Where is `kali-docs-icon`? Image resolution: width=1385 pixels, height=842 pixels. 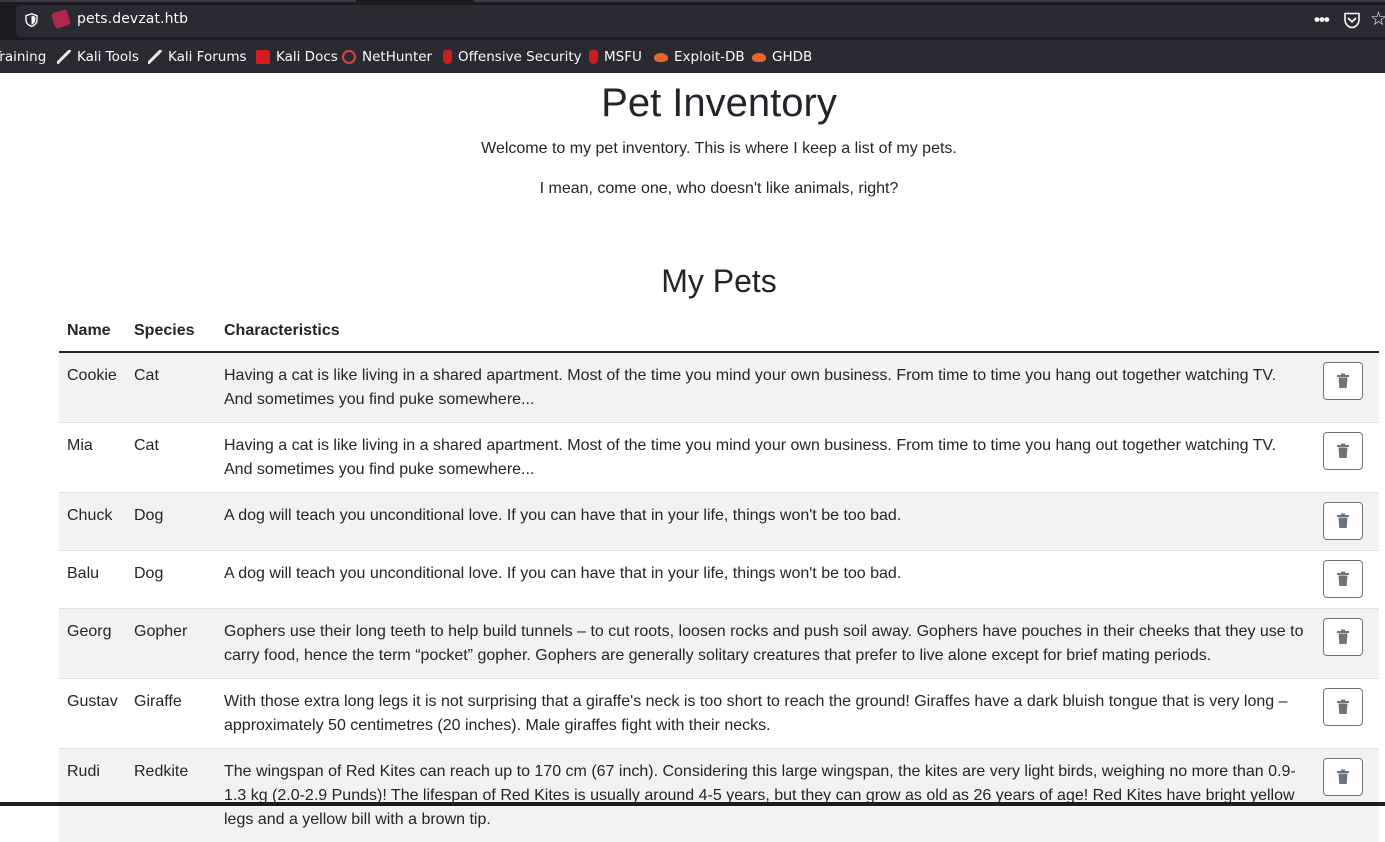
kali-docs-icon is located at coordinates (263, 57).